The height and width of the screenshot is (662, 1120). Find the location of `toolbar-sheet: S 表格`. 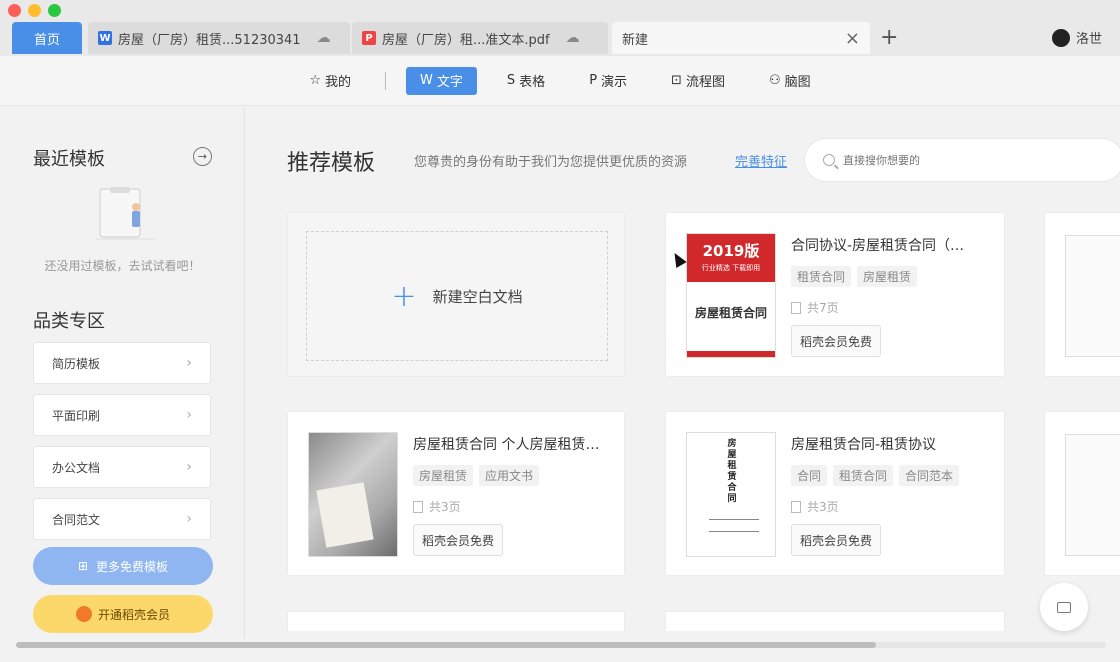

toolbar-sheet: S 表格 is located at coordinates (526, 81).